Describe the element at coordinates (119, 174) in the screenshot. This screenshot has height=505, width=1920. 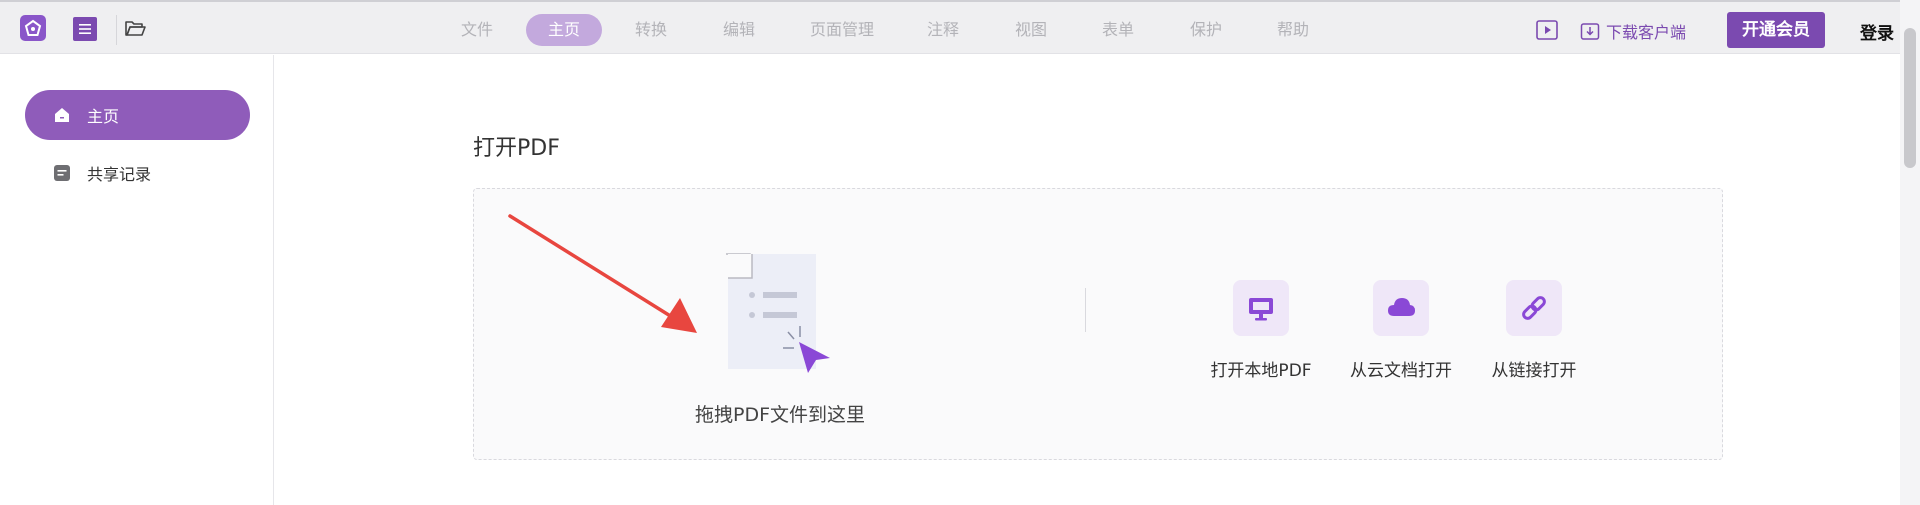
I see `sidebar-item-label: 共享记录` at that location.